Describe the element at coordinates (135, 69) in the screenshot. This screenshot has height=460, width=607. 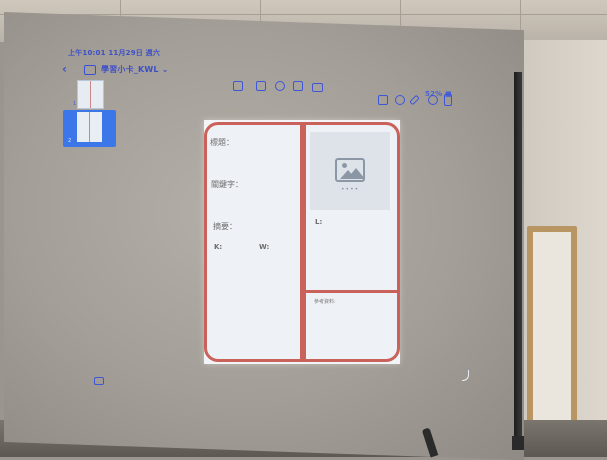
I see `document-title: 學習小卡_KWL ⌄` at that location.